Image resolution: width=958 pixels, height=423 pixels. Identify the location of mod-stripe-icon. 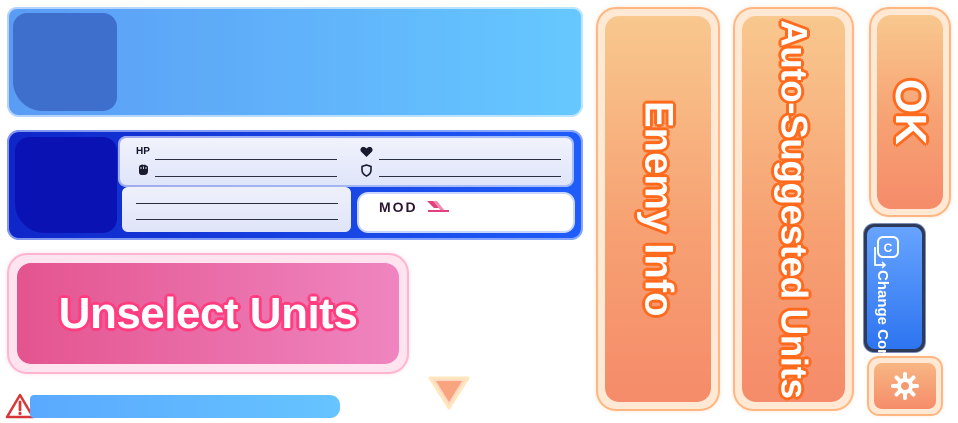
(438, 206).